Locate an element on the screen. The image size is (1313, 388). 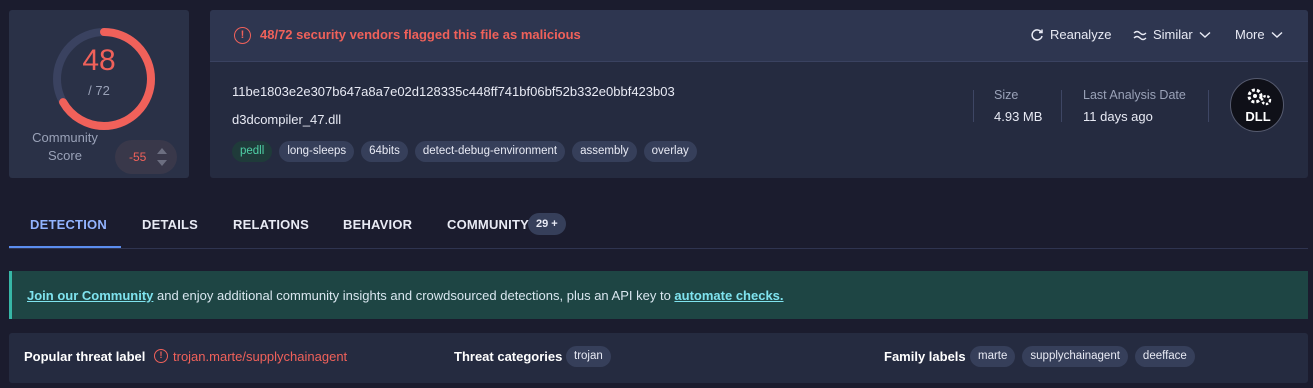
detection-count: 48 is located at coordinates (99, 60).